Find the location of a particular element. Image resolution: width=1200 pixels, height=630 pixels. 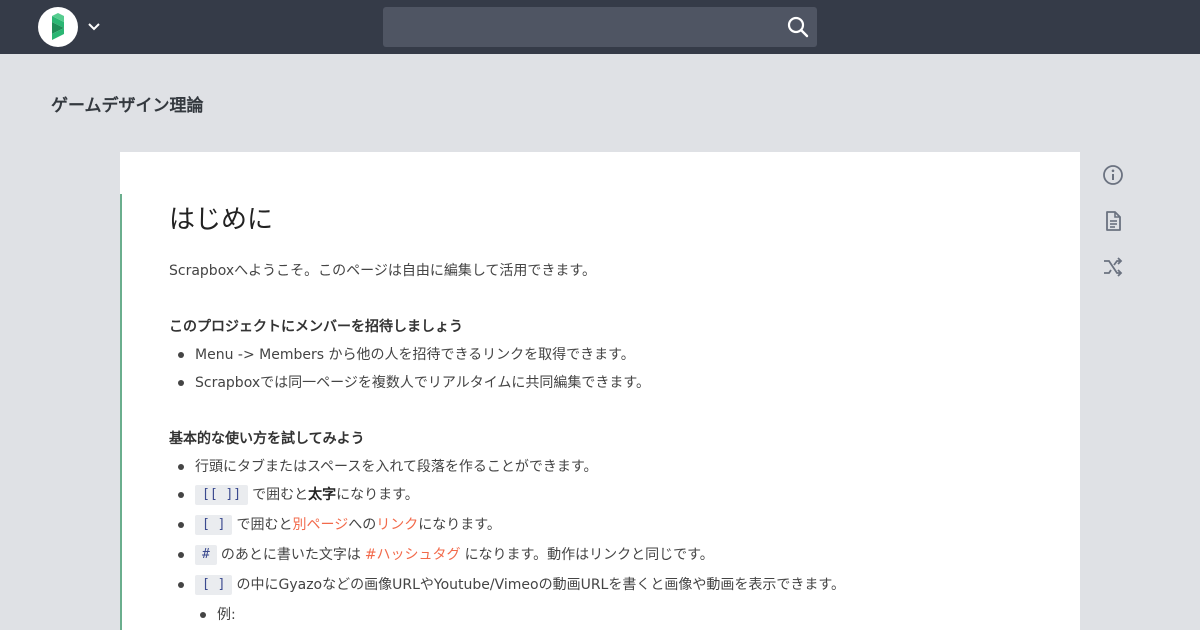

project-title: ゲームデザイン理論 is located at coordinates (127, 103).